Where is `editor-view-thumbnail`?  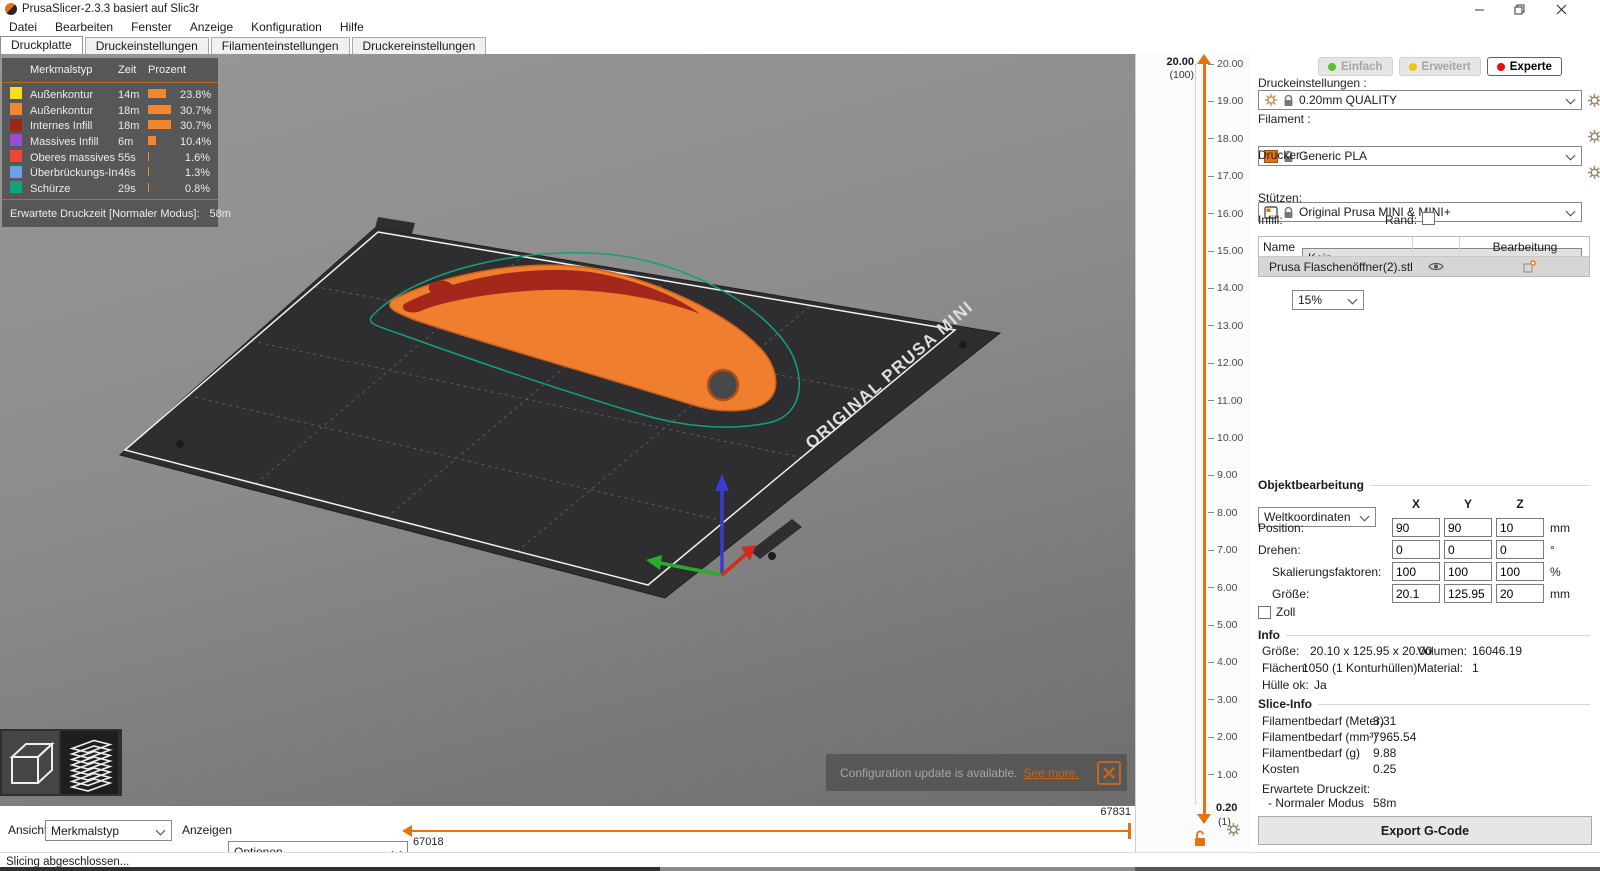 editor-view-thumbnail is located at coordinates (30, 762).